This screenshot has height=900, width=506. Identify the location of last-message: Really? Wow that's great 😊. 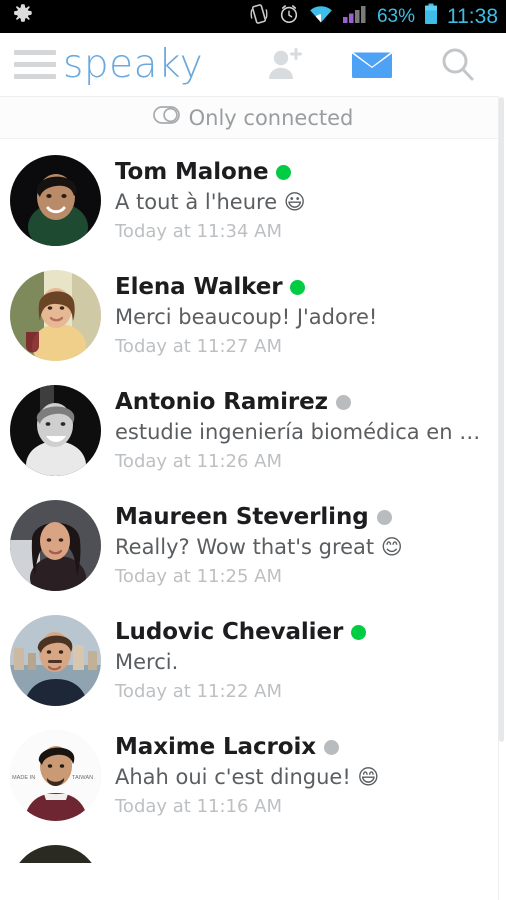
(259, 547).